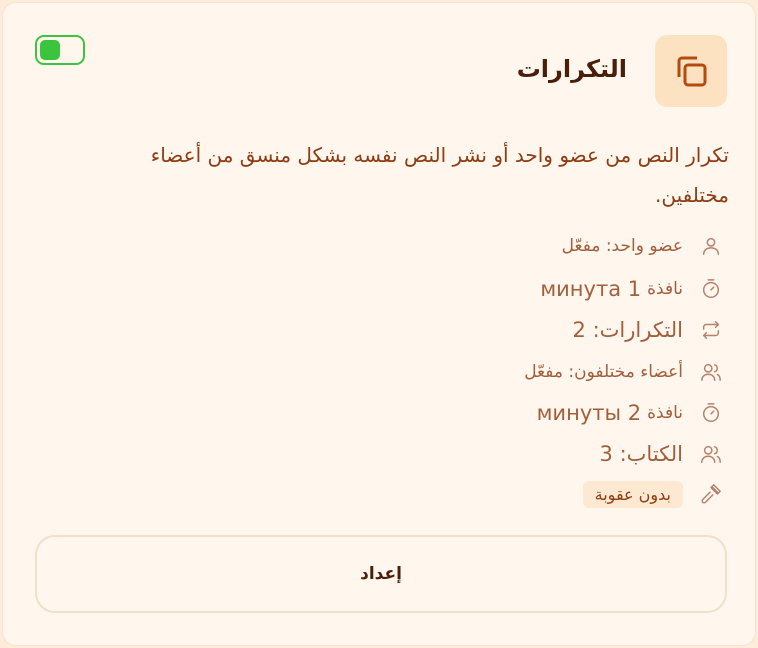  I want to click on rule-single-member: عضو واحد: مفعّل, so click(642, 246).